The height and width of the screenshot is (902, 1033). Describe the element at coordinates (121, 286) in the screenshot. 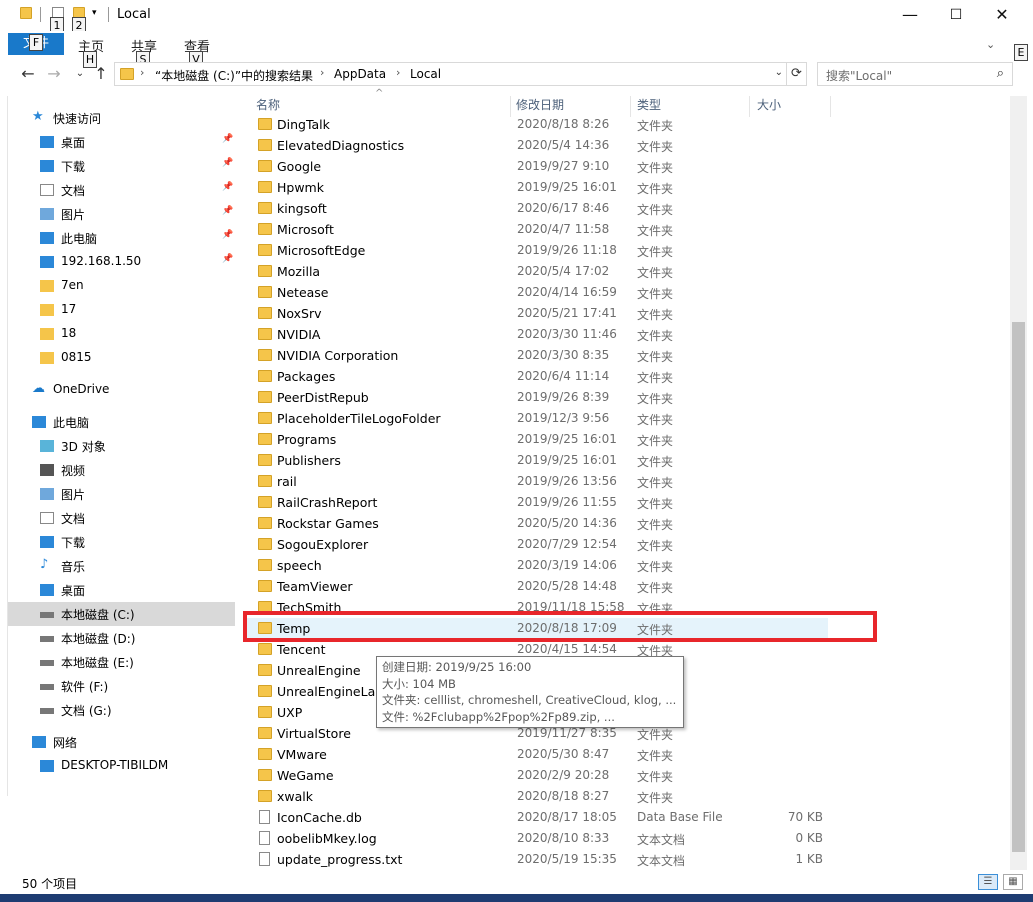

I see `nav-item: 7en` at that location.